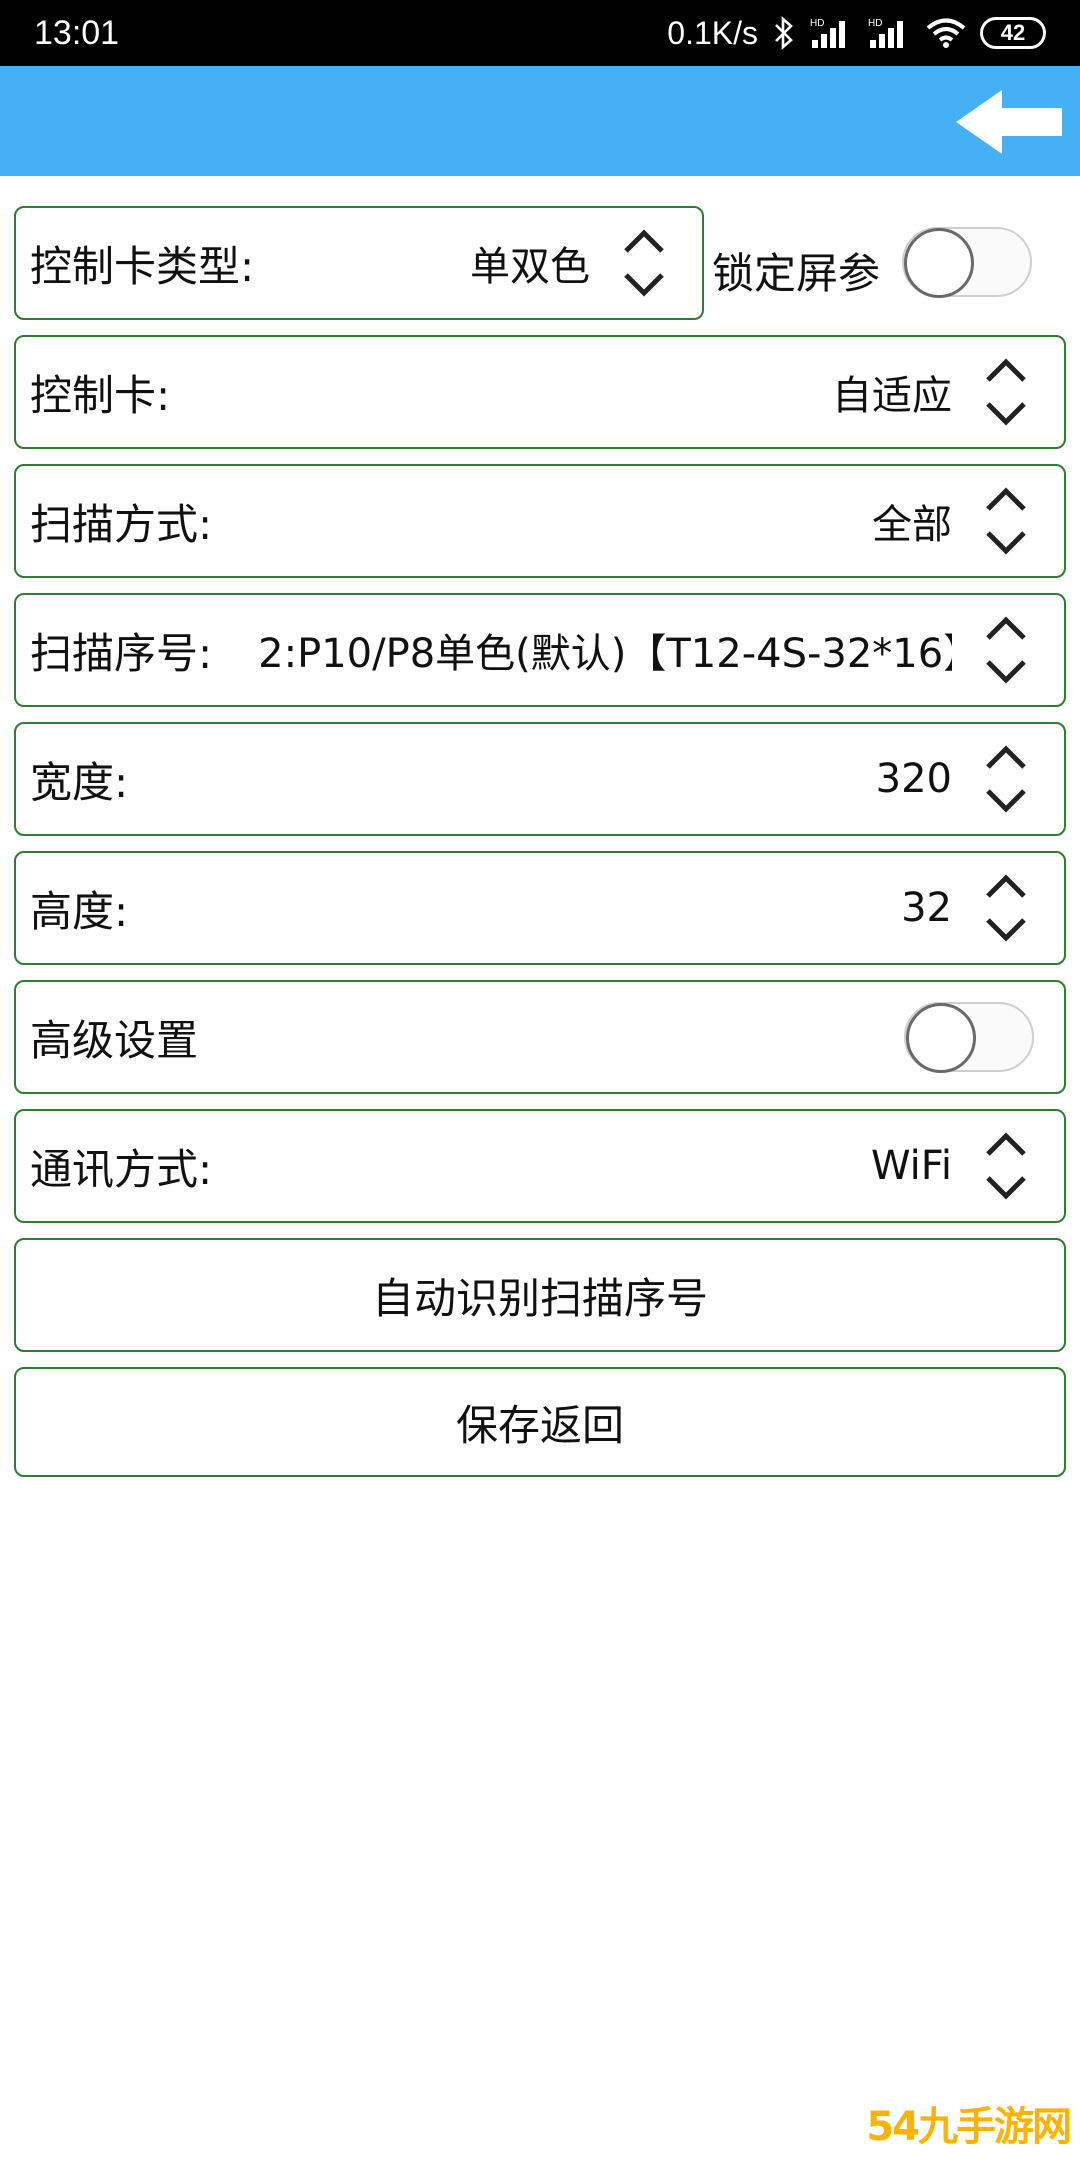 The image size is (1080, 2160). I want to click on height-label: 高度:, so click(79, 911).